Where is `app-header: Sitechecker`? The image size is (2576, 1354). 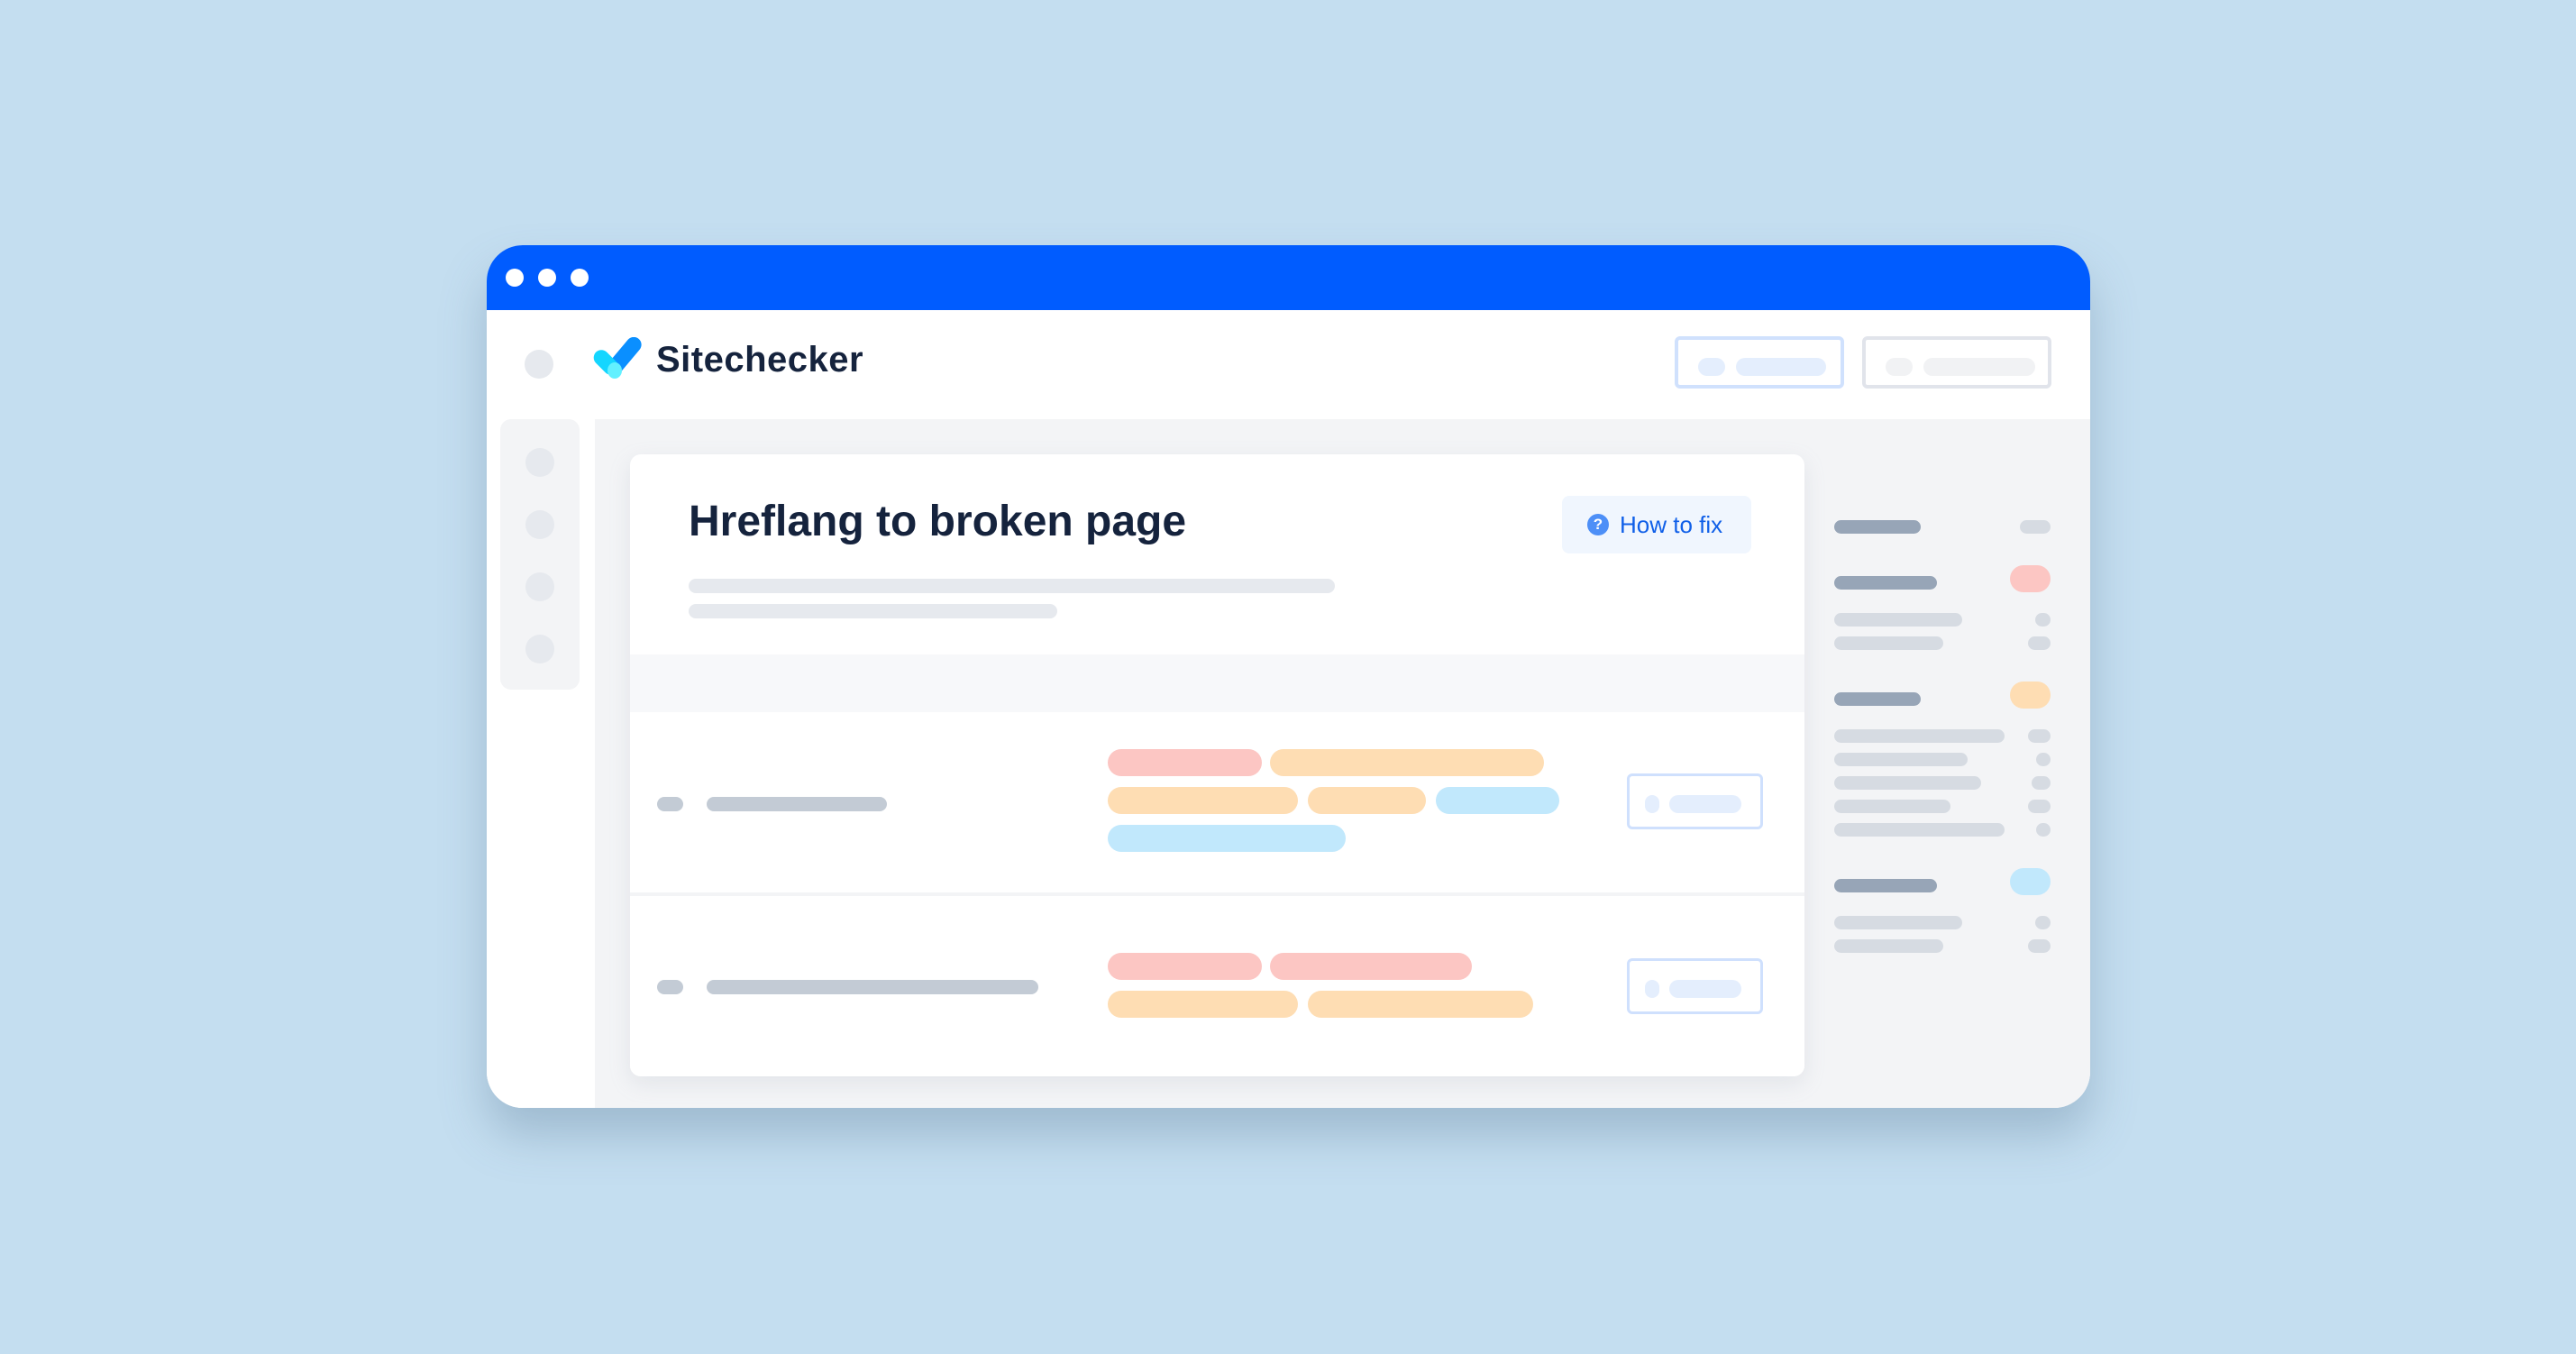
app-header: Sitechecker is located at coordinates (1288, 364).